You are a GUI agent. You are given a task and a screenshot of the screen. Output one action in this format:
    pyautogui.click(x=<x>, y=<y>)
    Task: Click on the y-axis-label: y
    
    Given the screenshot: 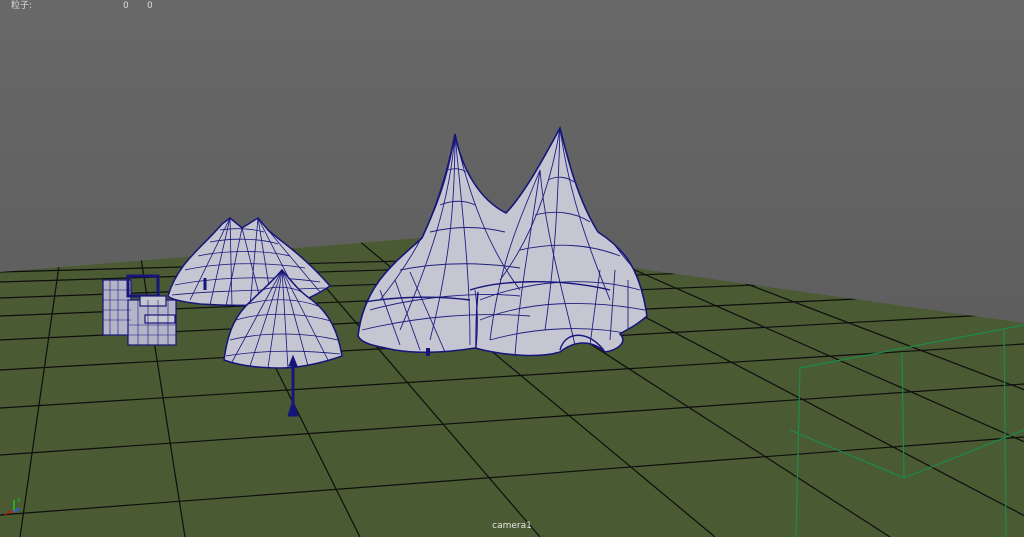 What is the action you would take?
    pyautogui.click(x=19, y=499)
    